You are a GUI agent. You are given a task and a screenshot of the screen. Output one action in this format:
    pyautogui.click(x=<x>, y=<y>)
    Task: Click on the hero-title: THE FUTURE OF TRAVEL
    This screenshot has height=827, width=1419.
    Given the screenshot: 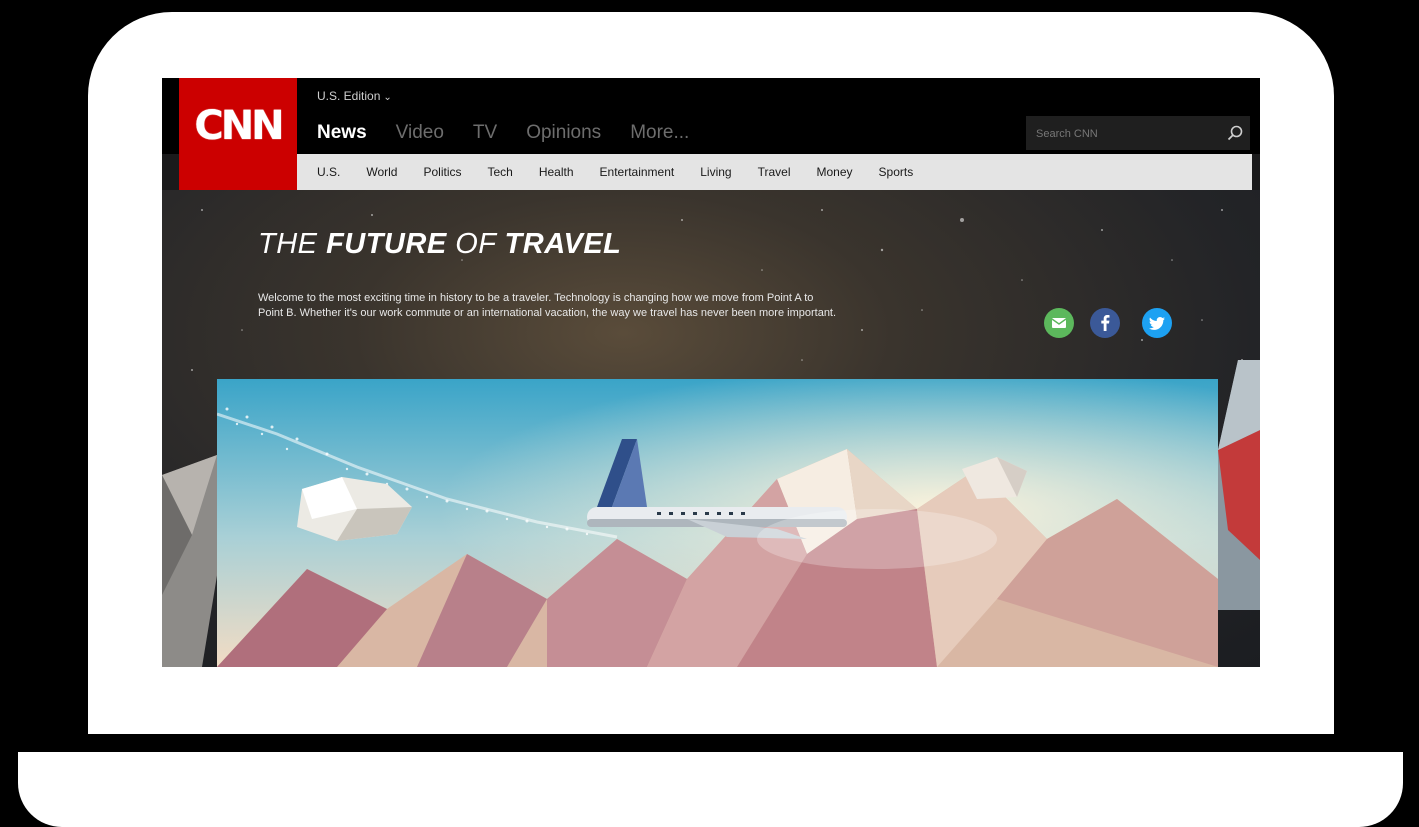 What is the action you would take?
    pyautogui.click(x=440, y=244)
    